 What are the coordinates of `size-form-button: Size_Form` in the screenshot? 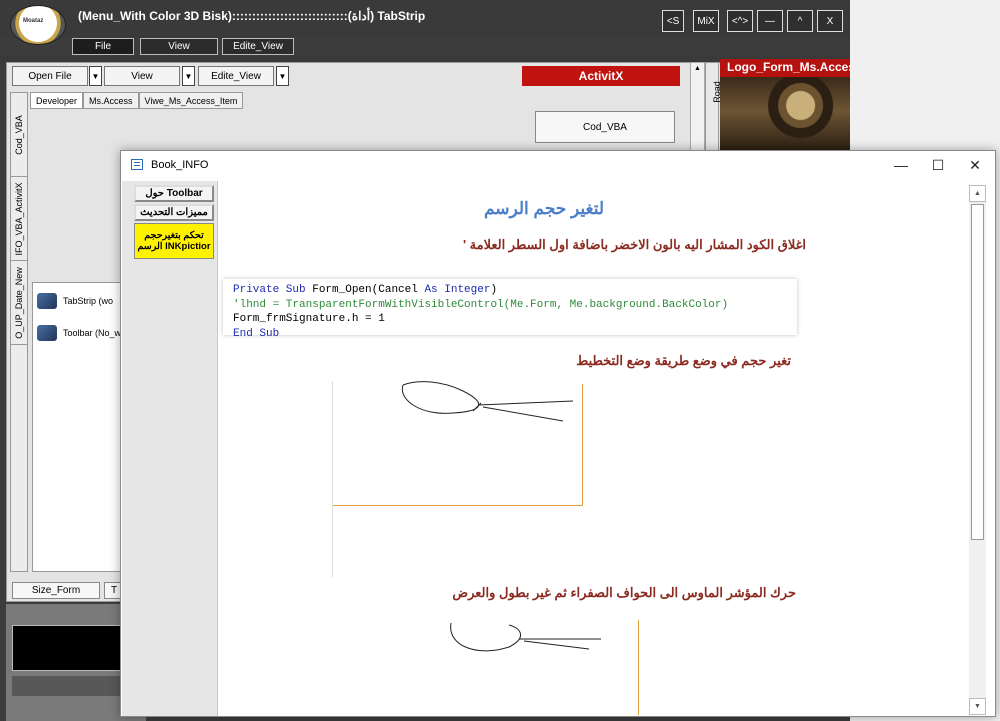 It's located at (56, 590).